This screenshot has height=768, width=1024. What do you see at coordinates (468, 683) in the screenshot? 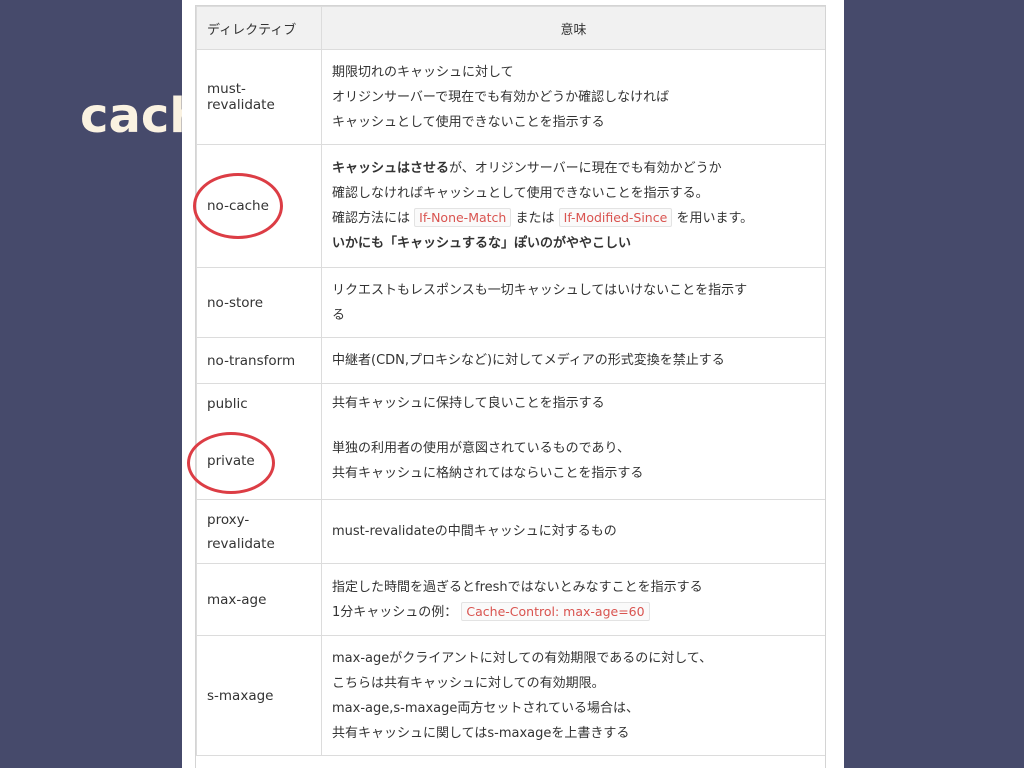
I see `description-line: こちらは共有キャッシュに対しての有効期限。` at bounding box center [468, 683].